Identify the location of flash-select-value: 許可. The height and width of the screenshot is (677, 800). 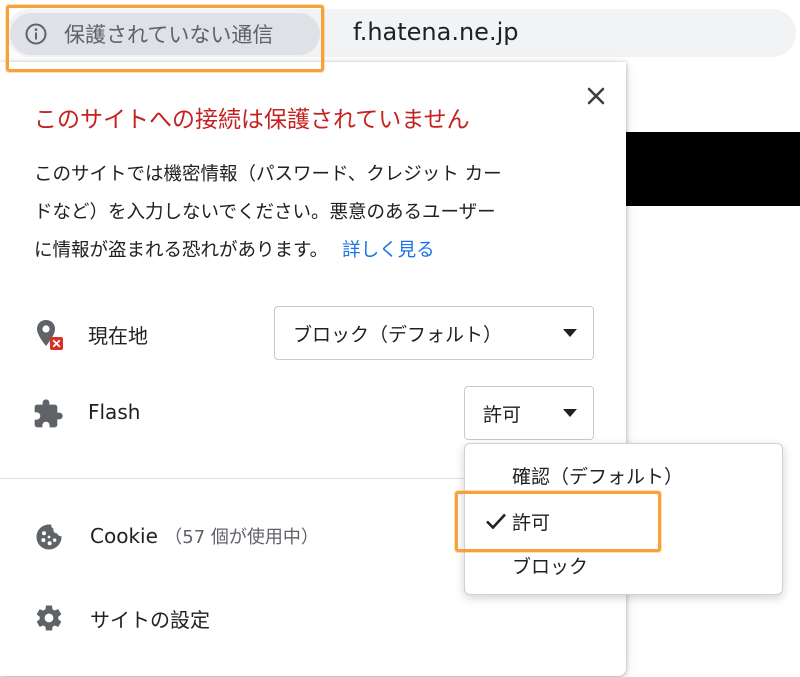
(502, 414).